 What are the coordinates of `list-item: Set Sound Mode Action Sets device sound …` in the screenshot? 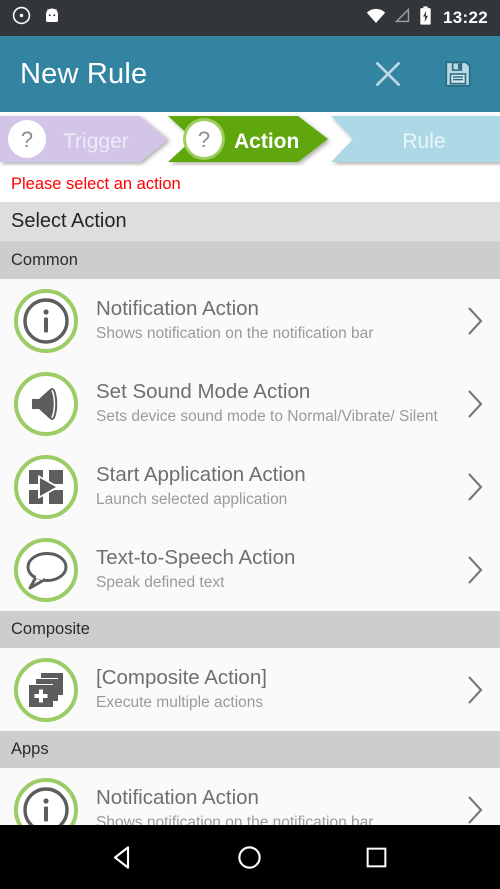 It's located at (250, 403).